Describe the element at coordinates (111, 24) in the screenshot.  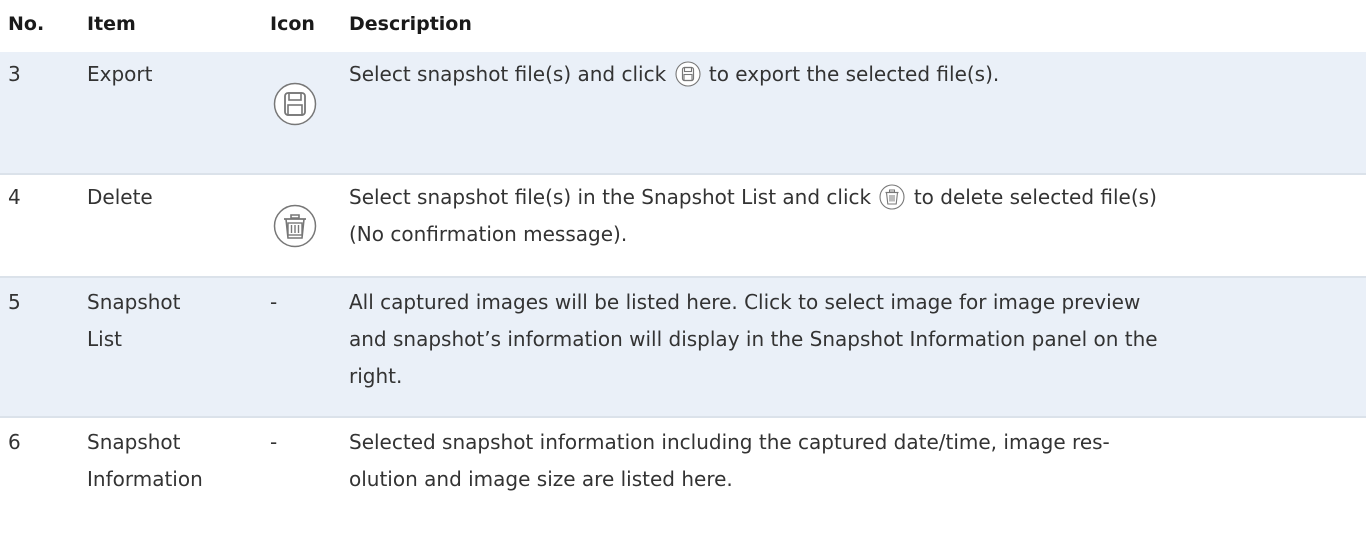
I see `header-item: Item` at that location.